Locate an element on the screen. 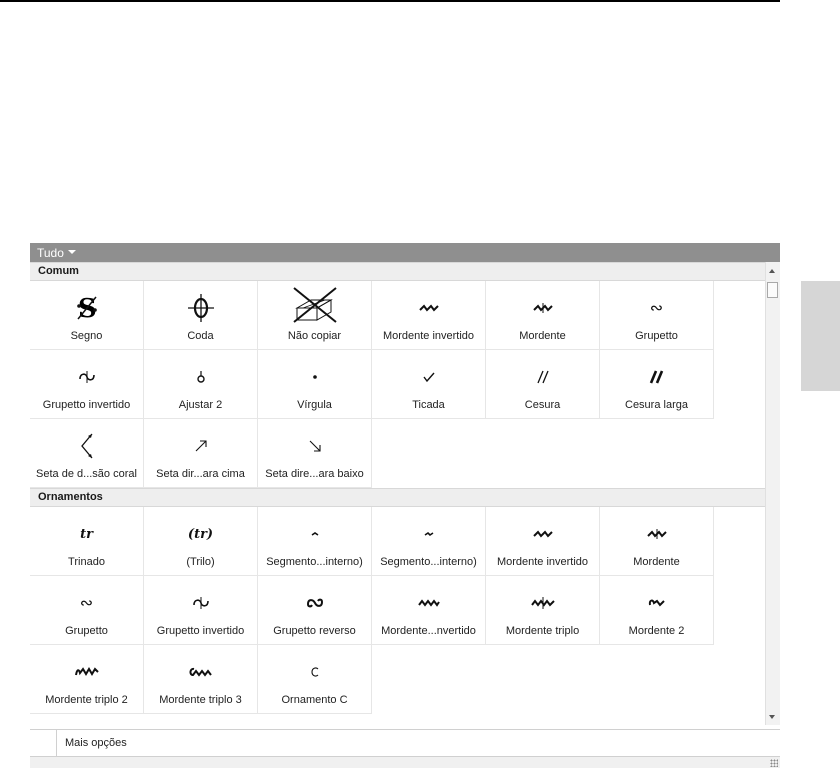  symbol-label: Mordente triplo 2 is located at coordinates (86, 700).